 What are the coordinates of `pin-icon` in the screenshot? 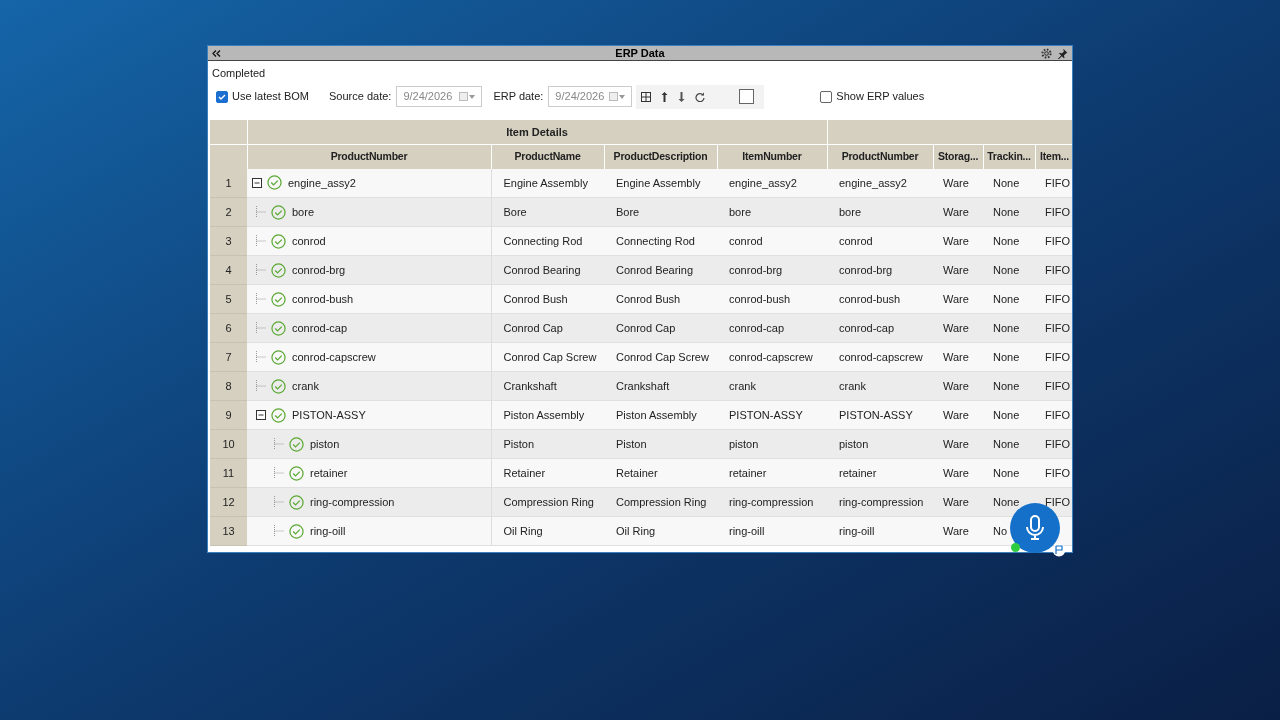 It's located at (1062, 53).